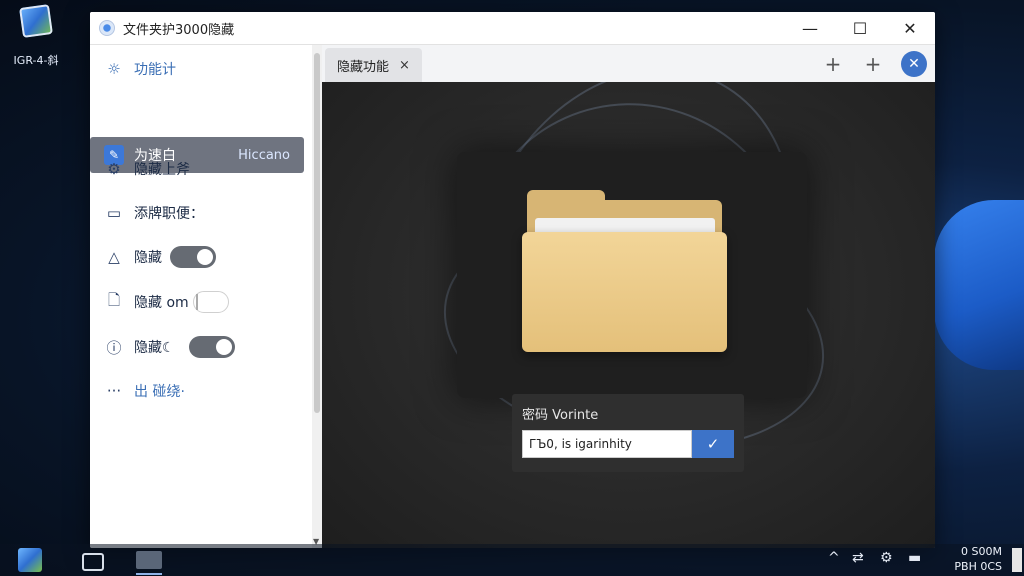  Describe the element at coordinates (114, 299) in the screenshot. I see `document-icon: 🗋` at that location.